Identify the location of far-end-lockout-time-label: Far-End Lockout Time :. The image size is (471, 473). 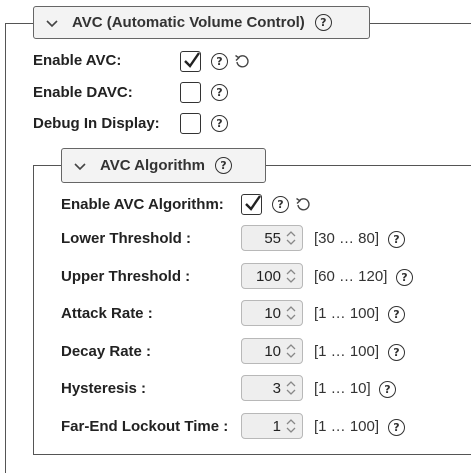
(145, 426).